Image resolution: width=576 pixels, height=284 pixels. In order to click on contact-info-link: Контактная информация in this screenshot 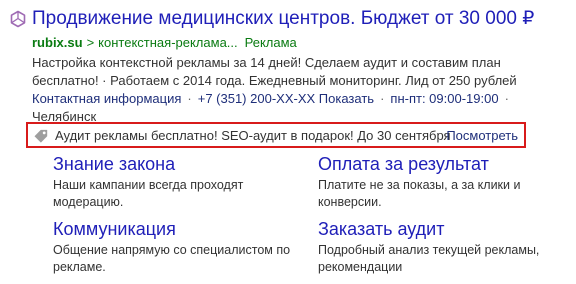, I will do `click(106, 98)`.